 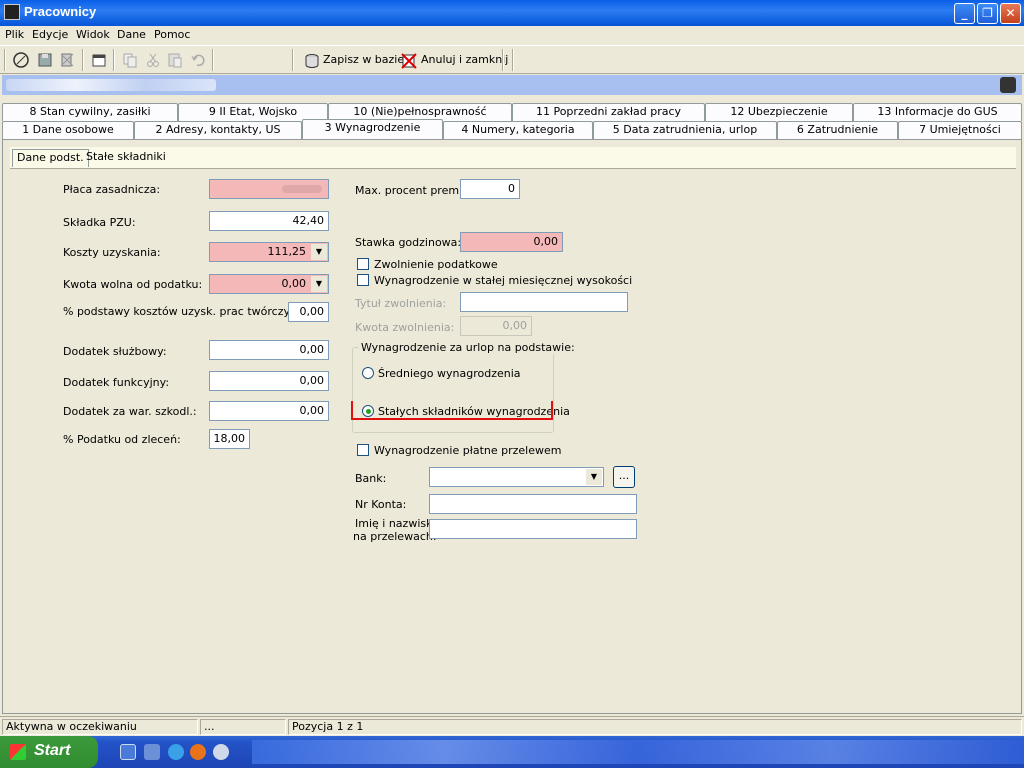 What do you see at coordinates (116, 382) in the screenshot?
I see `dodatek-funkcyjny-label: Dodatek funkcyjny:` at bounding box center [116, 382].